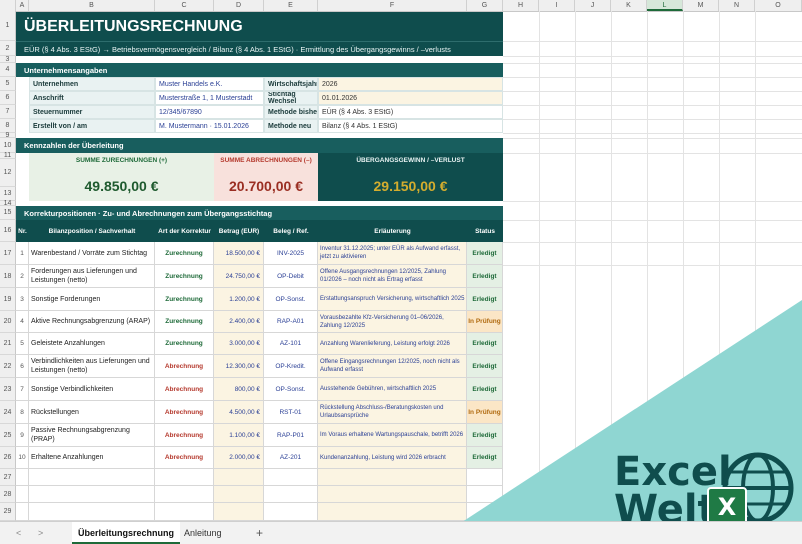  I want to click on cell-beleg: RAP-A01, so click(291, 322).